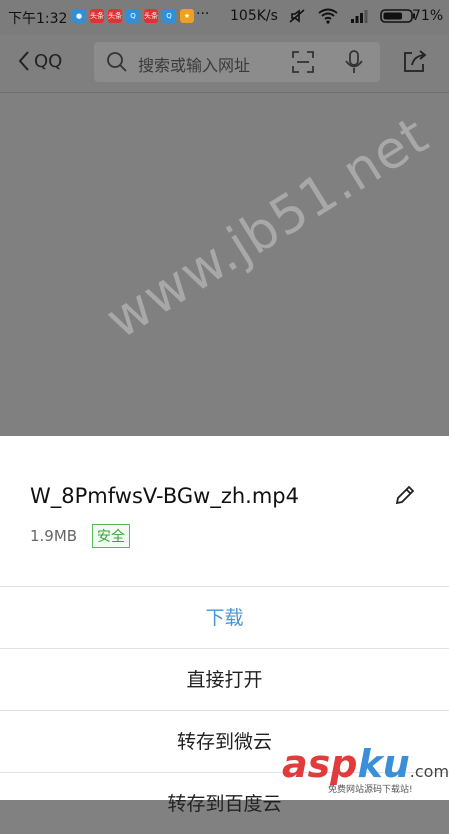 Image resolution: width=449 pixels, height=834 pixels. I want to click on file-size: 1.9MB, so click(54, 536).